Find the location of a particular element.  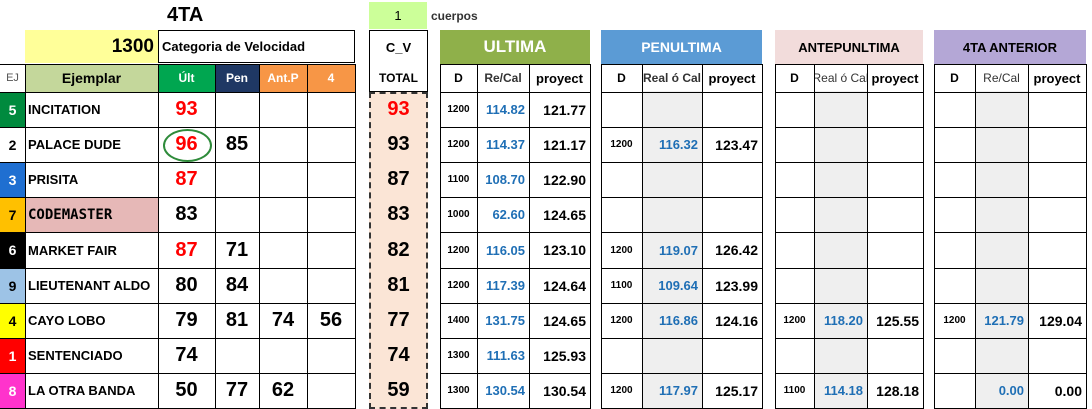

cell-p2: 124.16 is located at coordinates (736, 320).